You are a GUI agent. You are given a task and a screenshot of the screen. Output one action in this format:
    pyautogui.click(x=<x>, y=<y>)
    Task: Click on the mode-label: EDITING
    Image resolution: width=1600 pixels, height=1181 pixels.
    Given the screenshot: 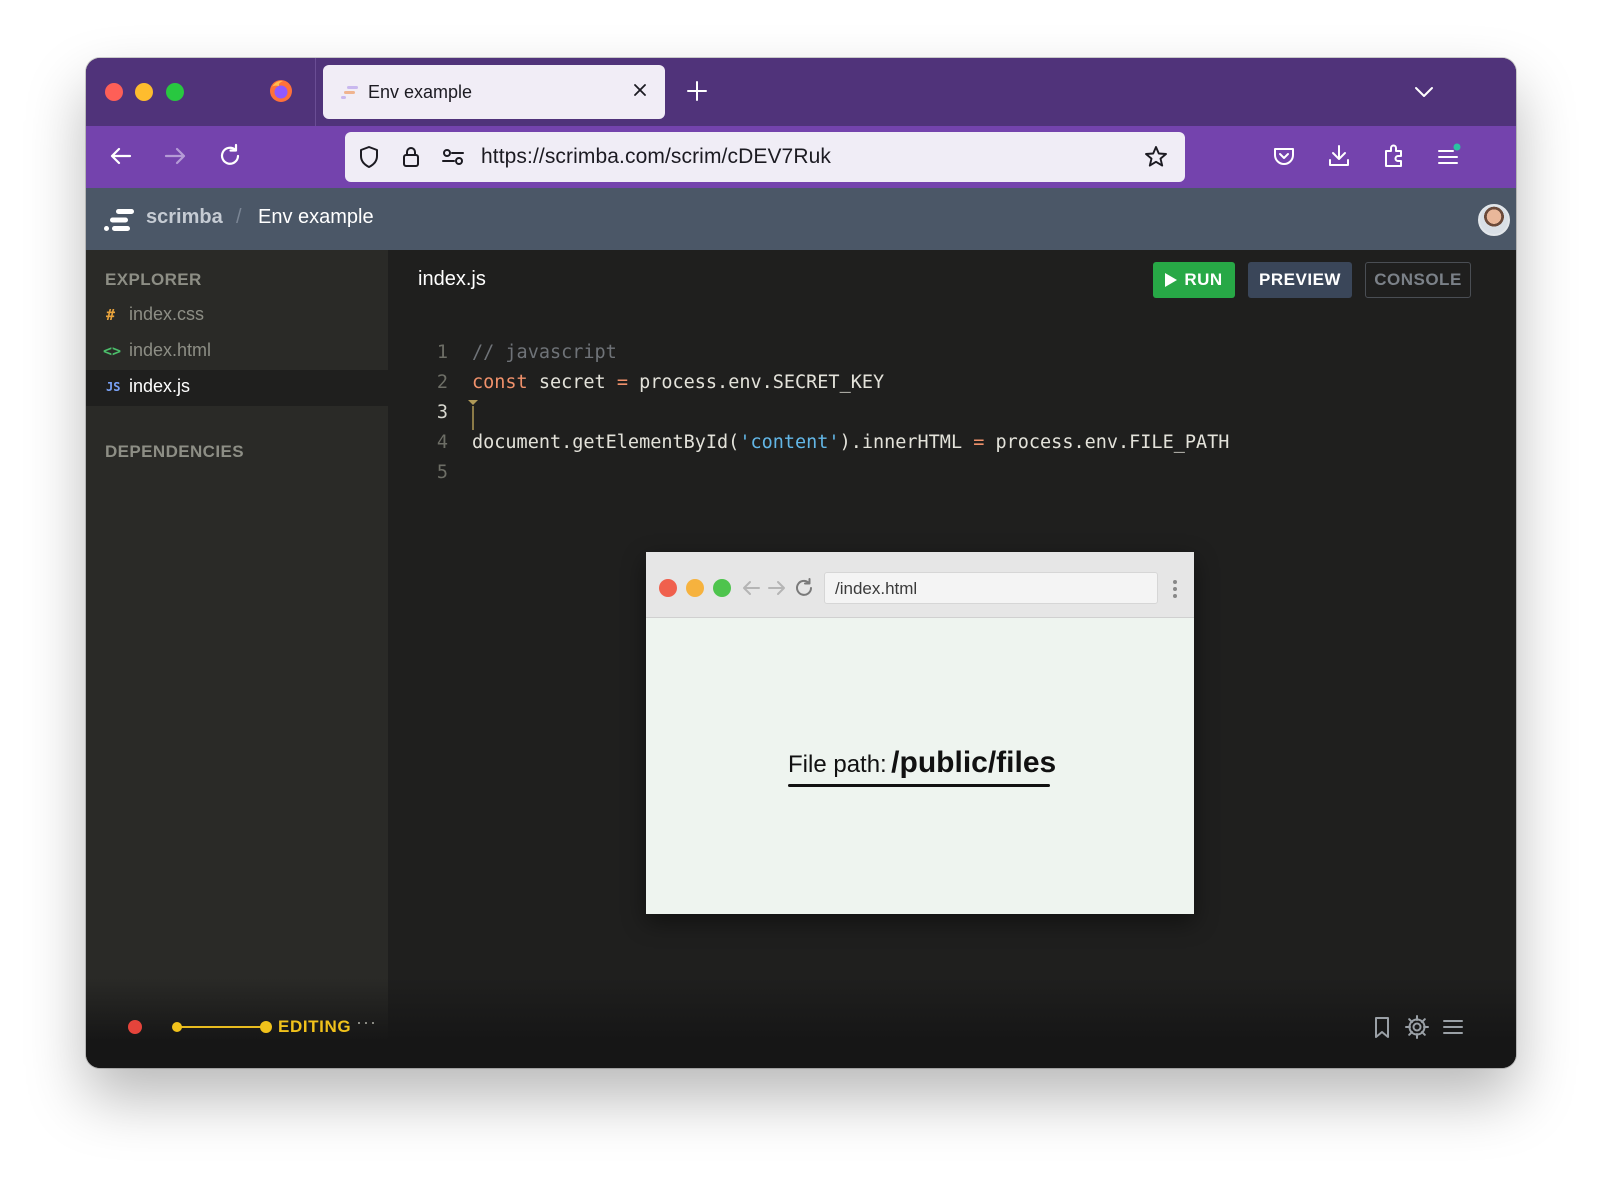 What is the action you would take?
    pyautogui.click(x=314, y=1027)
    